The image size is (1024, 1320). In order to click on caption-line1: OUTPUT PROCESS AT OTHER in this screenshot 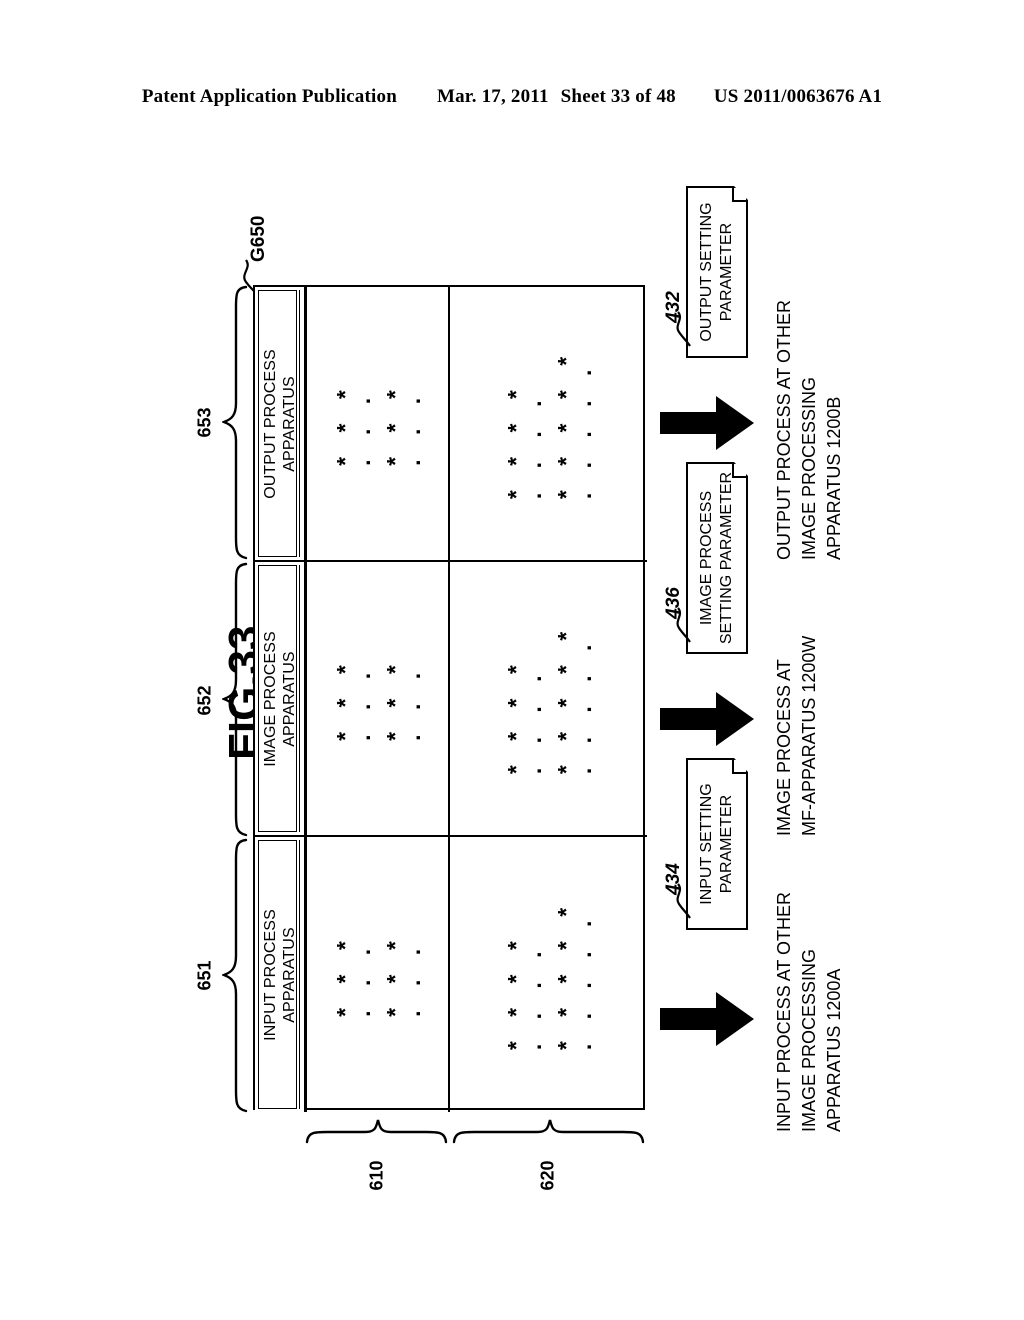, I will do `click(784, 429)`.